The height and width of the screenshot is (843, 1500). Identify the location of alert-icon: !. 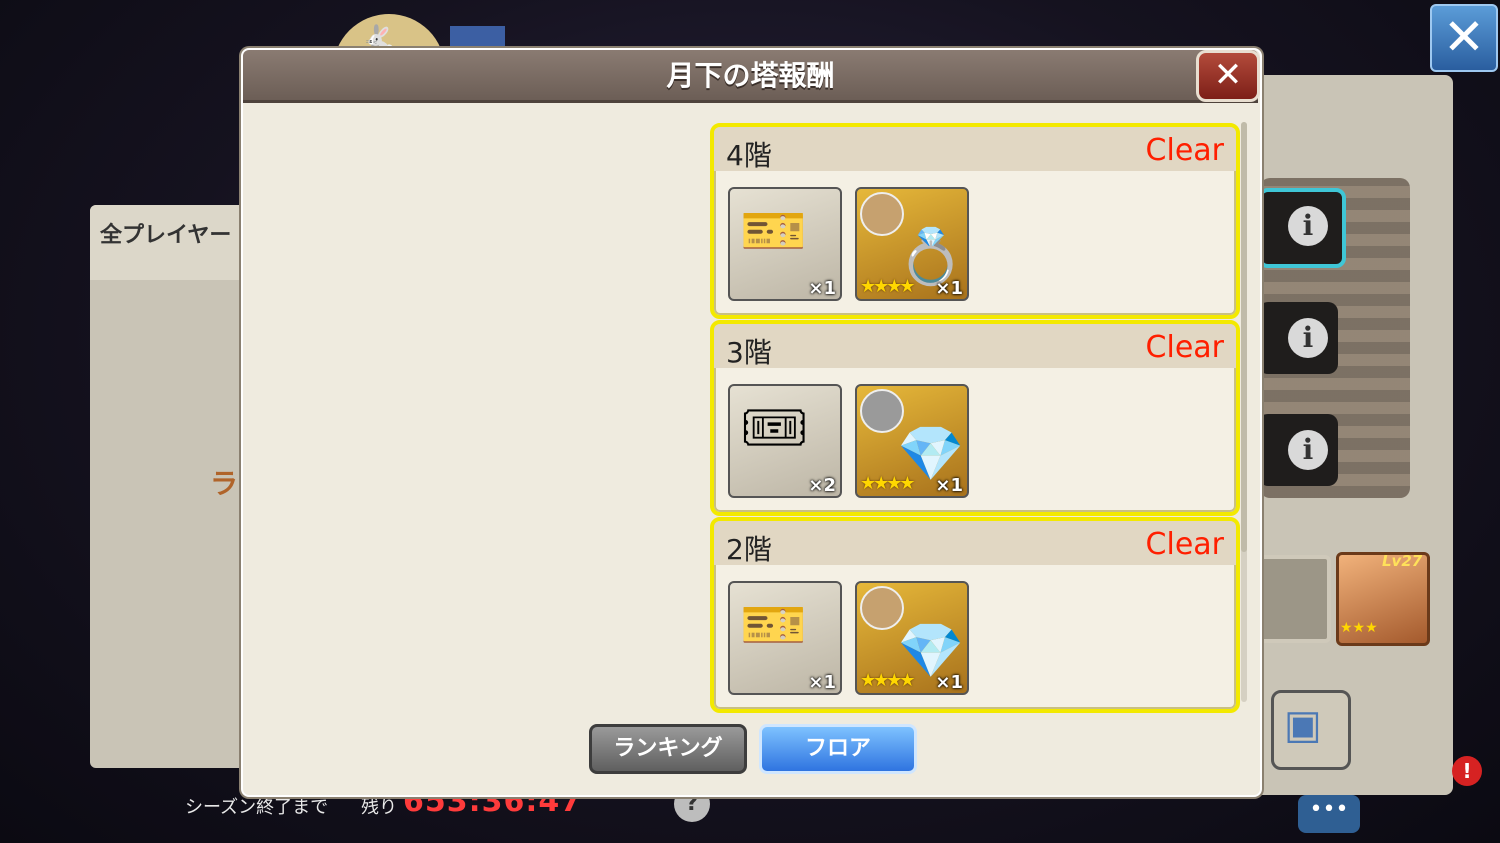
(1467, 771).